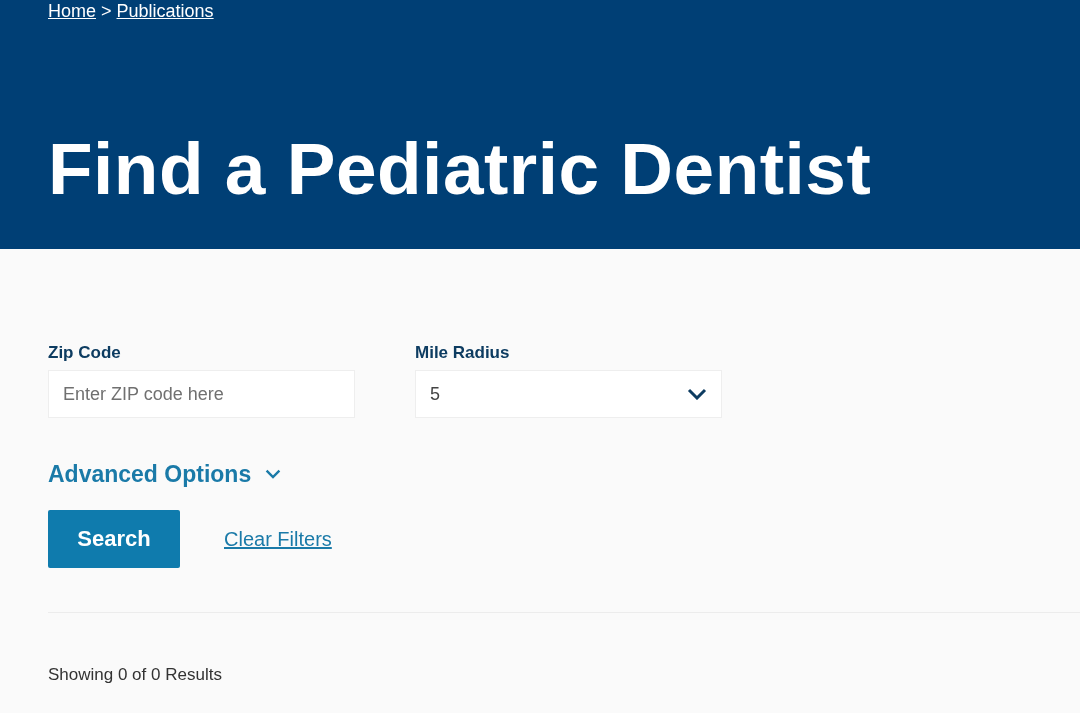  What do you see at coordinates (72, 11) in the screenshot?
I see `breadcrumb-link: Home` at bounding box center [72, 11].